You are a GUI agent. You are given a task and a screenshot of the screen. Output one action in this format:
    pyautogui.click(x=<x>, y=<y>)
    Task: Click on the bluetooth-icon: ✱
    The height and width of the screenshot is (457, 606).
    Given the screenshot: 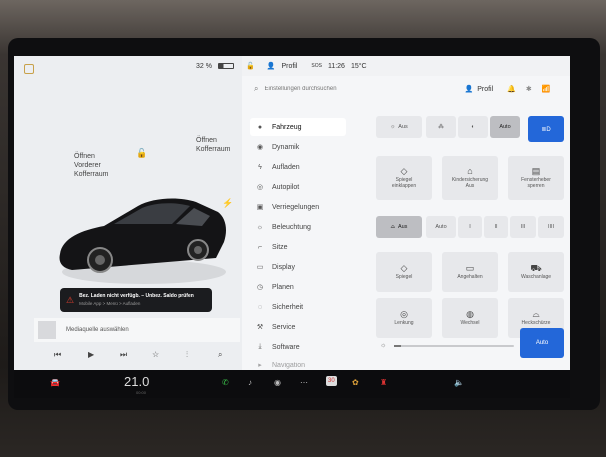 What is the action you would take?
    pyautogui.click(x=529, y=89)
    